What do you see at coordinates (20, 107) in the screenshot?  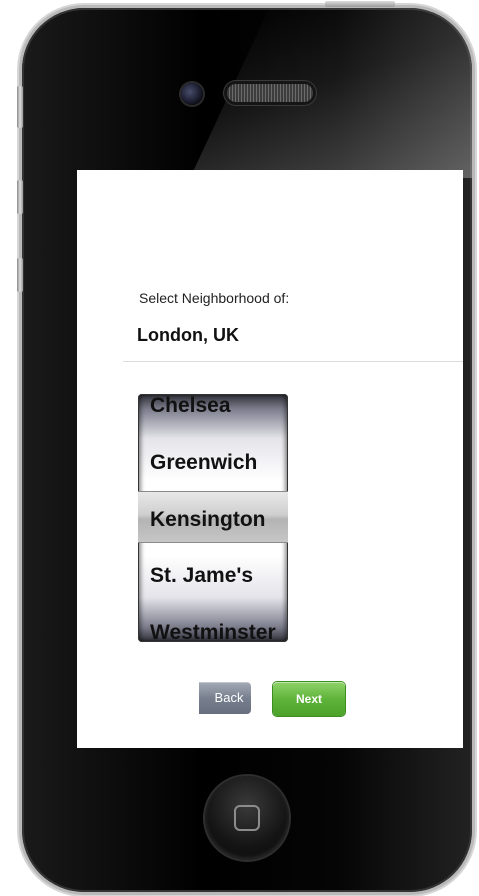 I see `mute-switch` at bounding box center [20, 107].